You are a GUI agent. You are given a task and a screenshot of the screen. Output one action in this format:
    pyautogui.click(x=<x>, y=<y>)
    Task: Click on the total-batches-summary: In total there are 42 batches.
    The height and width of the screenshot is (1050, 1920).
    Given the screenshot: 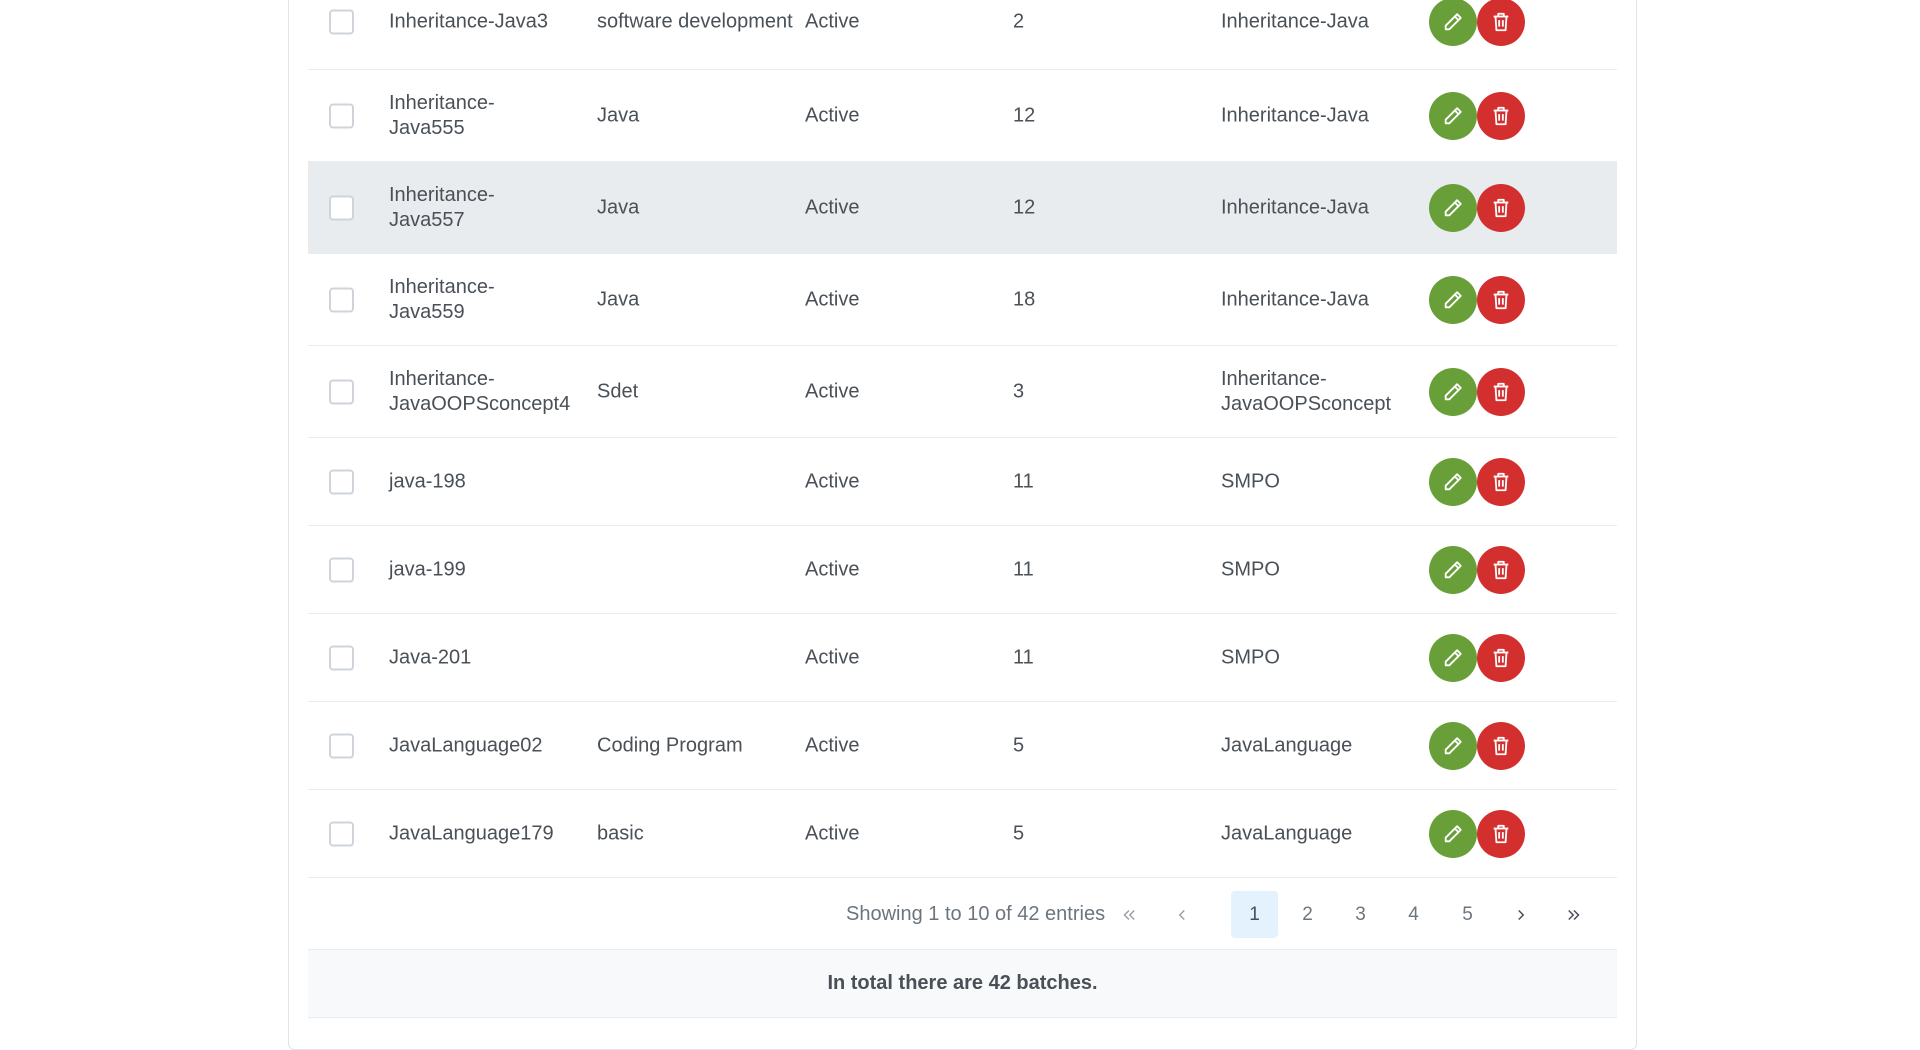 What is the action you would take?
    pyautogui.click(x=962, y=983)
    